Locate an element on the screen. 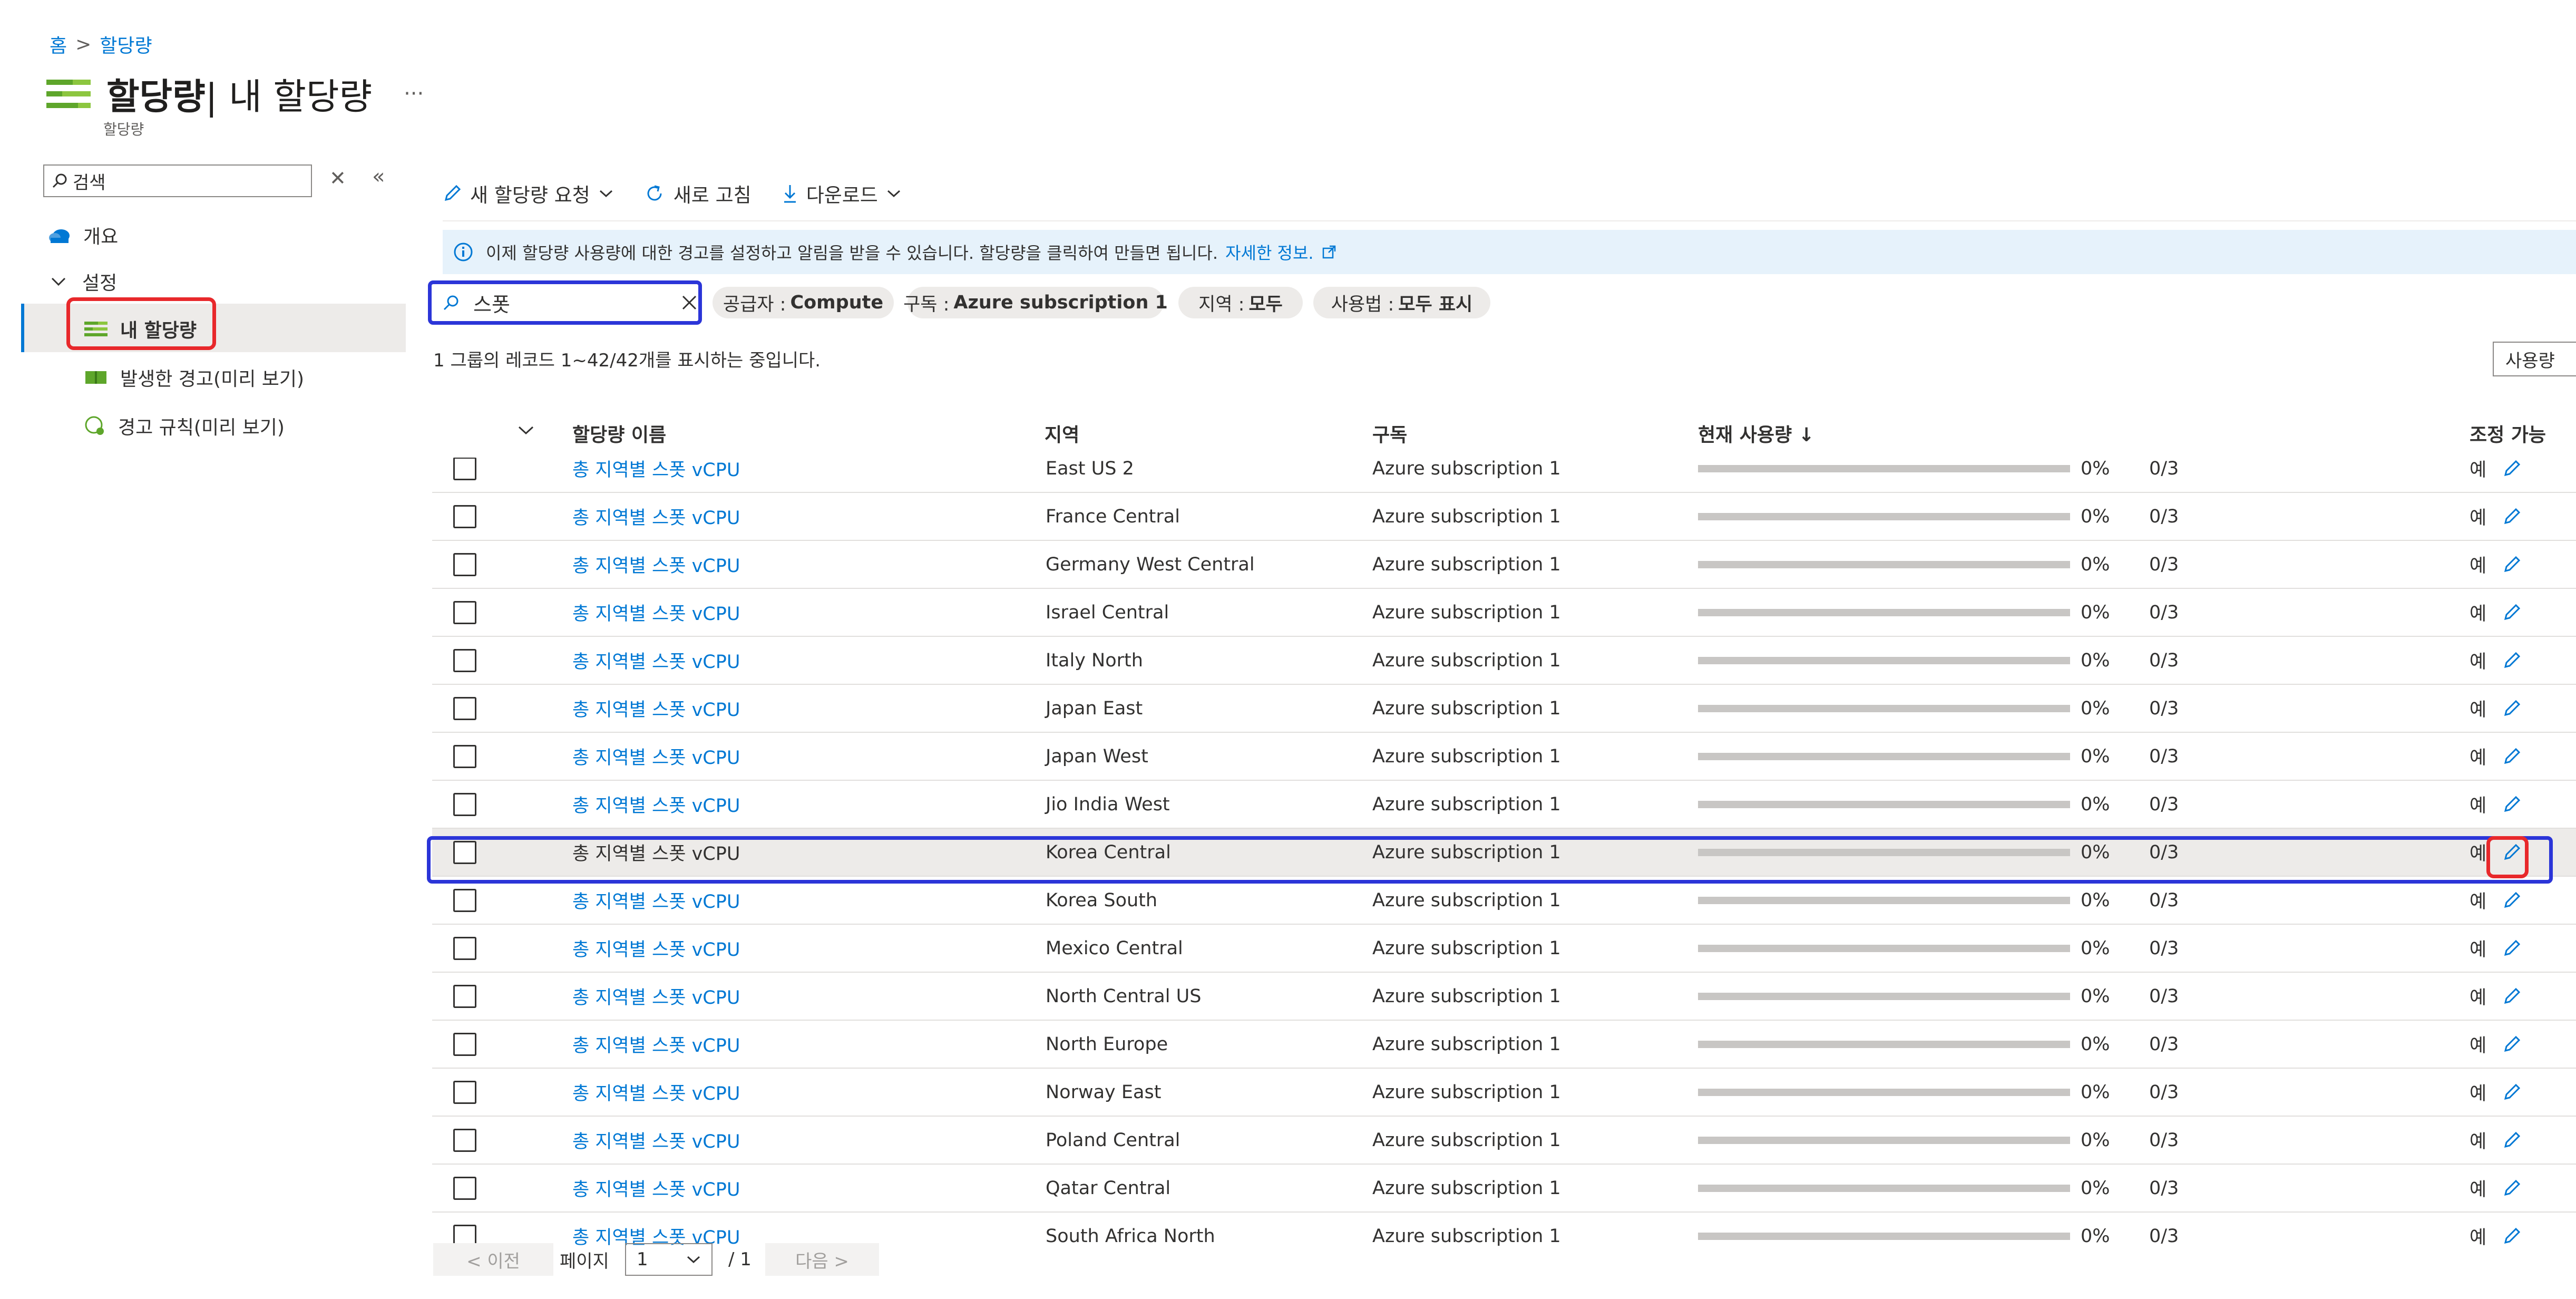 Image resolution: width=2576 pixels, height=1299 pixels. new-quota-request-button: 새 할당량 요청 is located at coordinates (528, 193).